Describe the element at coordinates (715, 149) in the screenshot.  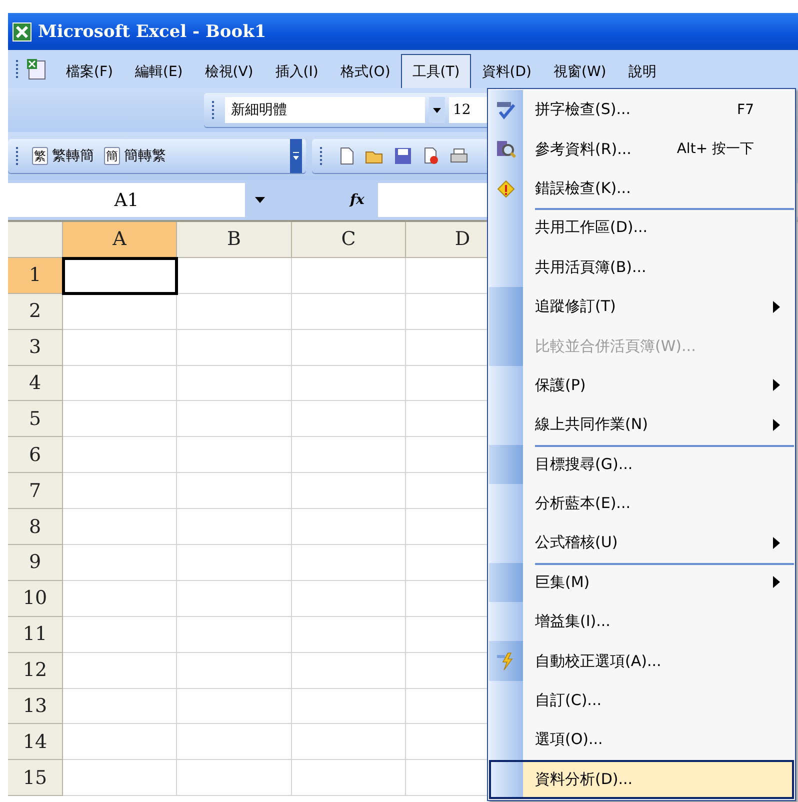
I see `shortcut-text: Alt+ 按一下` at that location.